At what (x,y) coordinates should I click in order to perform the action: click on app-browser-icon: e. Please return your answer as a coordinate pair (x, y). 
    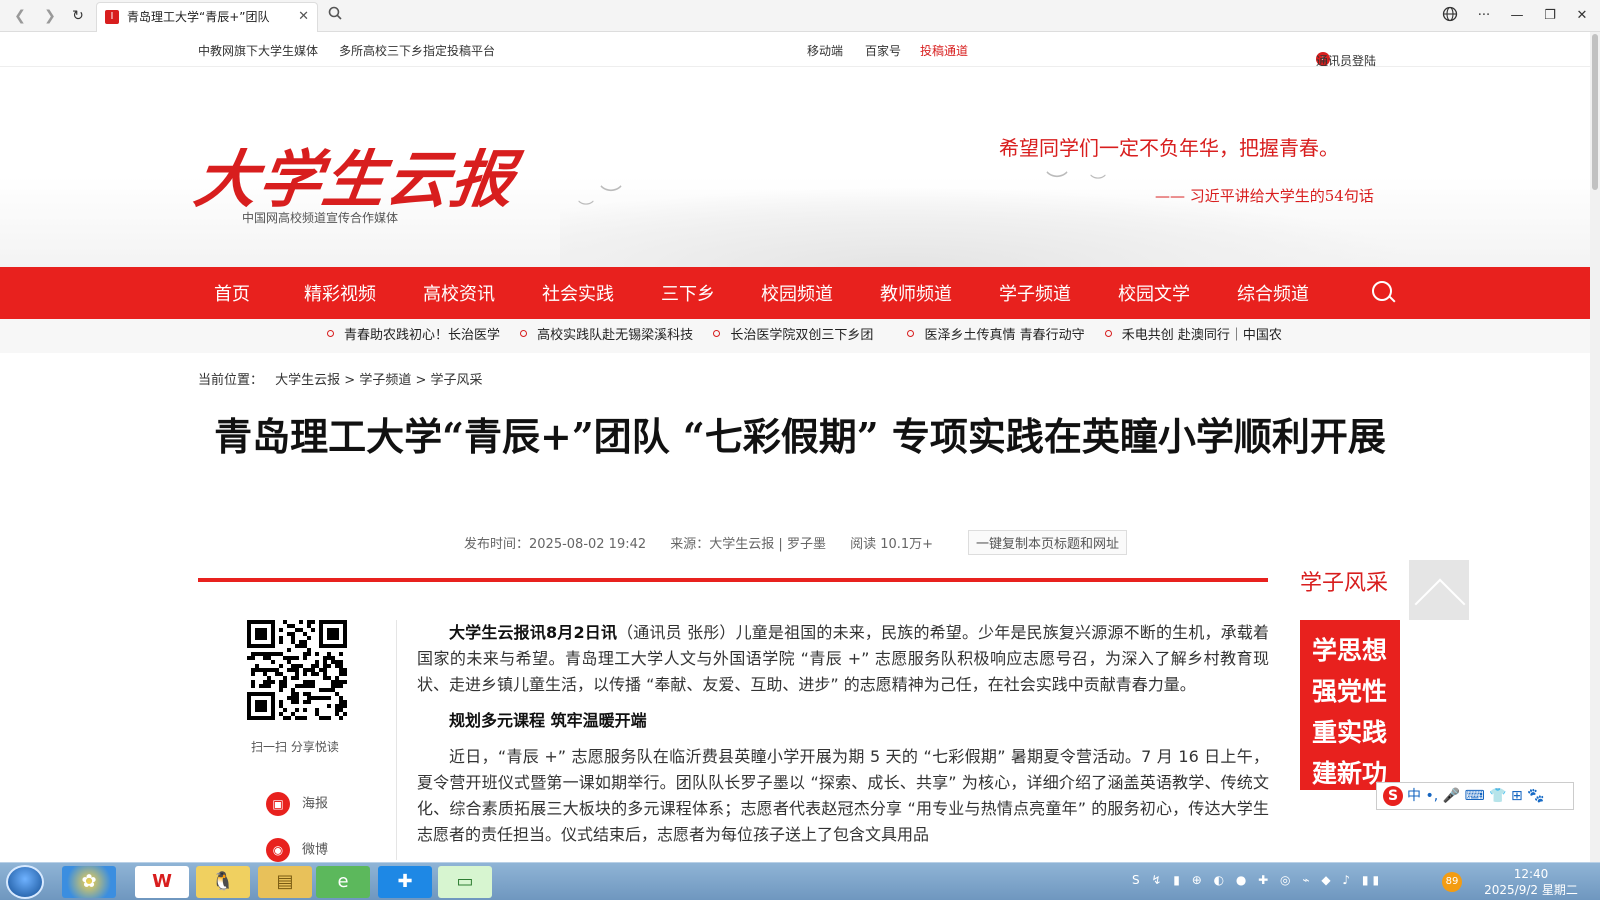
    Looking at the image, I should click on (343, 882).